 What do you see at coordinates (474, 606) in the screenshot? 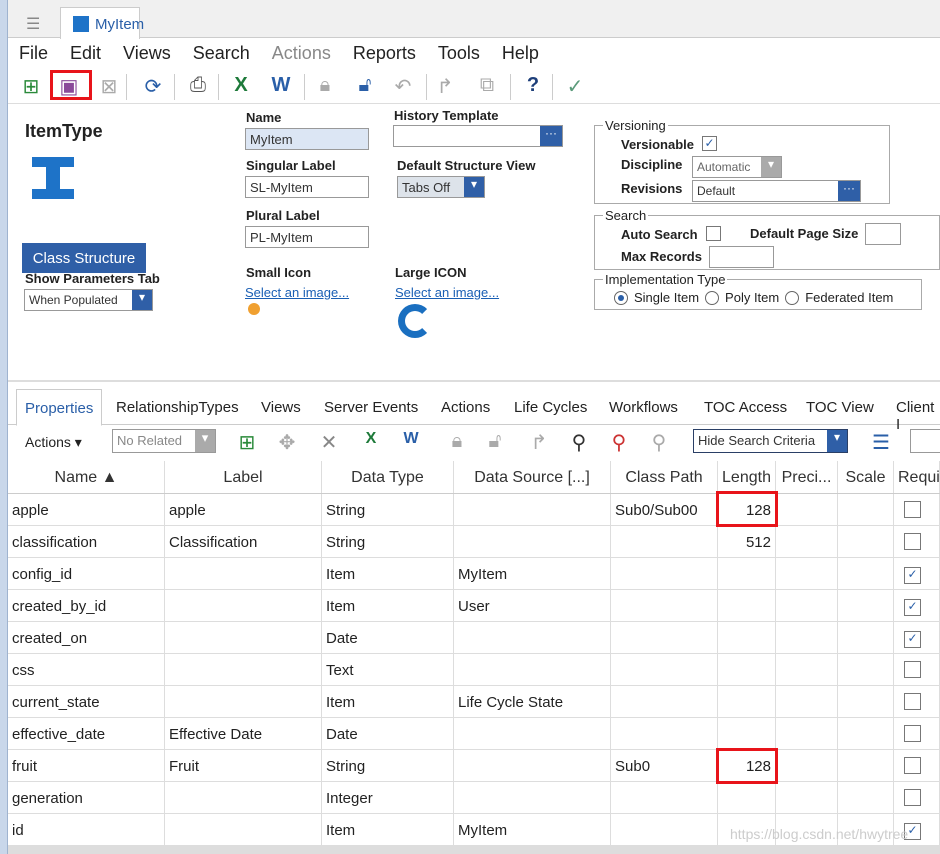
I see `table-row: created_by_id Item User ✓` at bounding box center [474, 606].